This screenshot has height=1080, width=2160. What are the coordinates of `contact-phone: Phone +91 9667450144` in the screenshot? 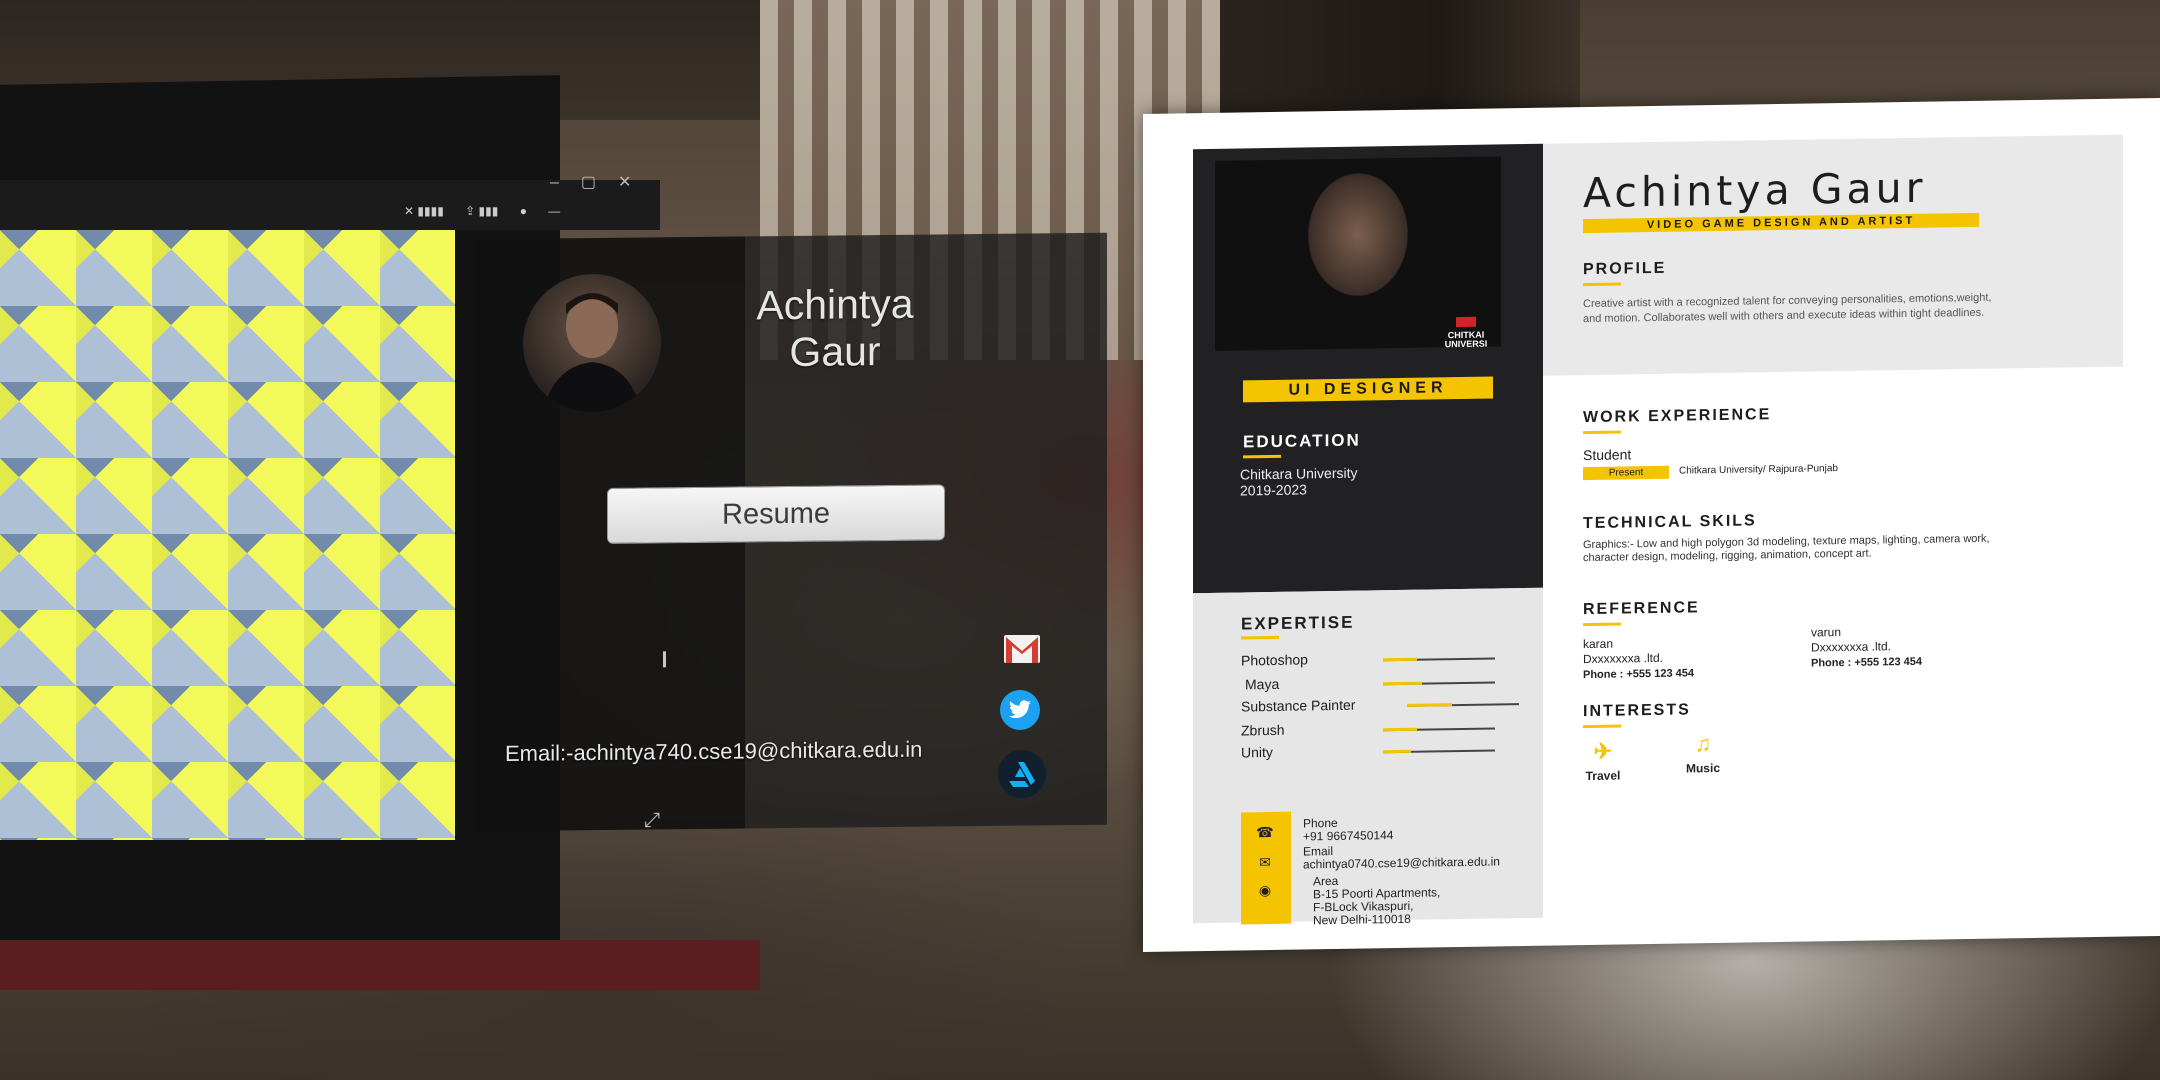 It's located at (1348, 830).